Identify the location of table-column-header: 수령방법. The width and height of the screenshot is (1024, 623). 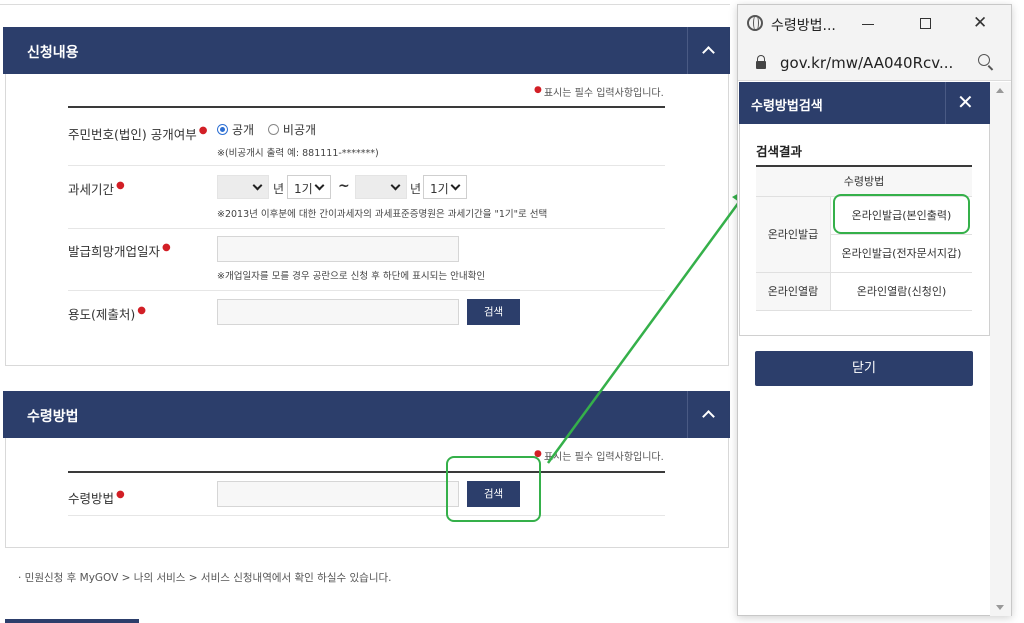
(864, 182).